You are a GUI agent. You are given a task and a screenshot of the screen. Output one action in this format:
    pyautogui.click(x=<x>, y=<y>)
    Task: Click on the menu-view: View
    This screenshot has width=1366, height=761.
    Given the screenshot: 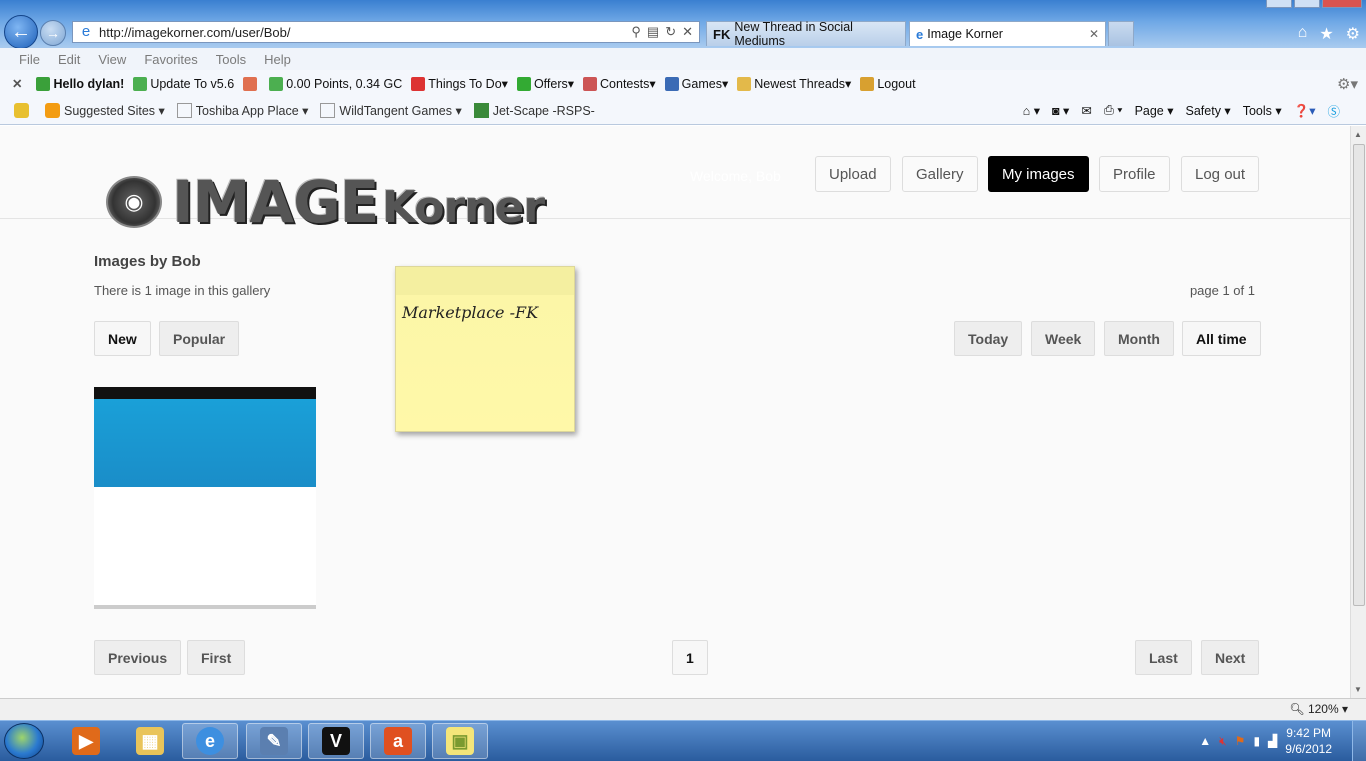 What is the action you would take?
    pyautogui.click(x=112, y=59)
    